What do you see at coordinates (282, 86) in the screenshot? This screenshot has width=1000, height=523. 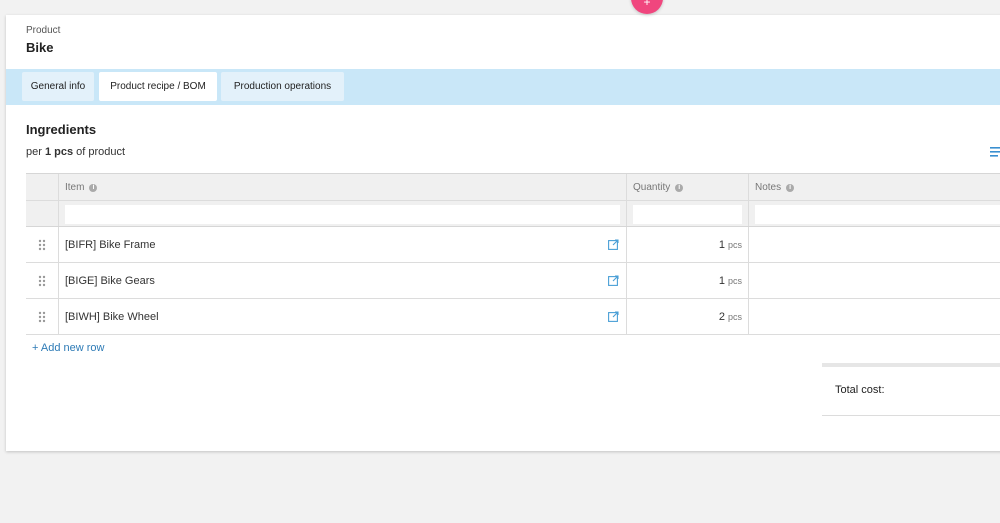 I see `tab-production-operations: Production operations` at bounding box center [282, 86].